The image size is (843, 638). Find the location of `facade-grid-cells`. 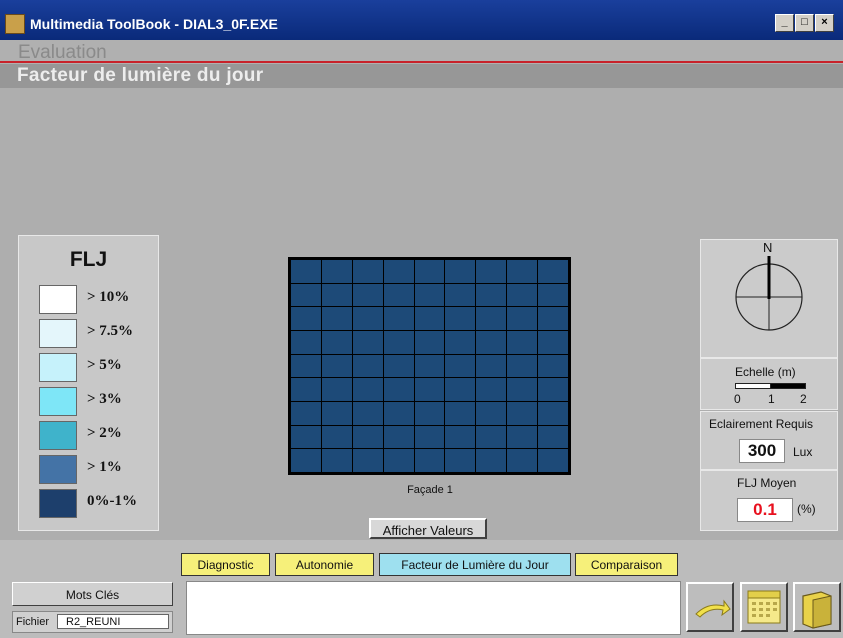

facade-grid-cells is located at coordinates (429, 366).